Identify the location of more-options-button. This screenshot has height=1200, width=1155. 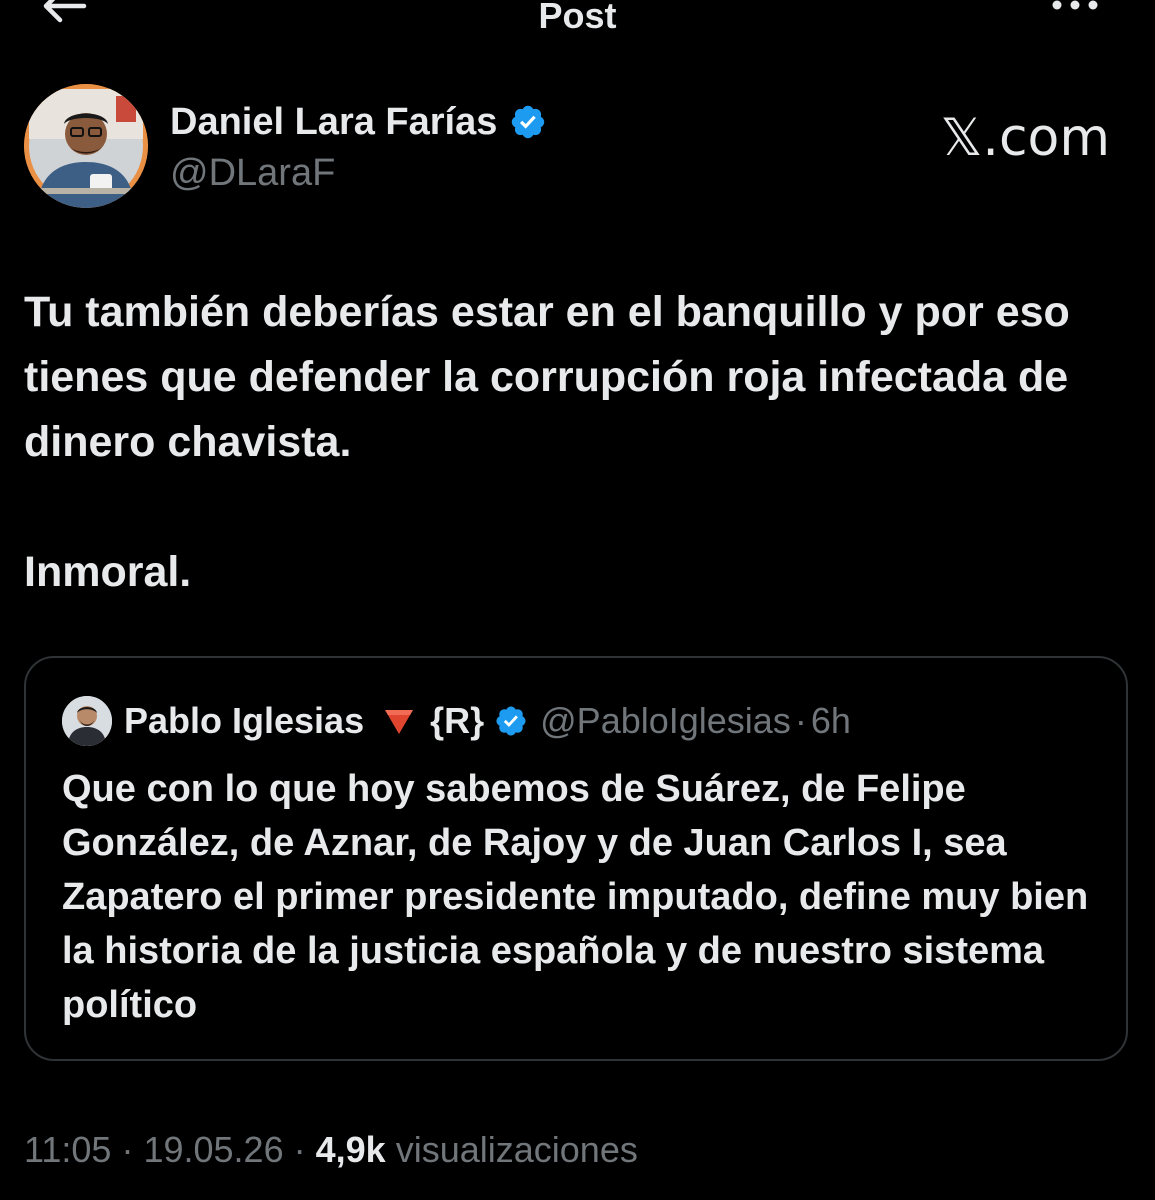
(1075, 6).